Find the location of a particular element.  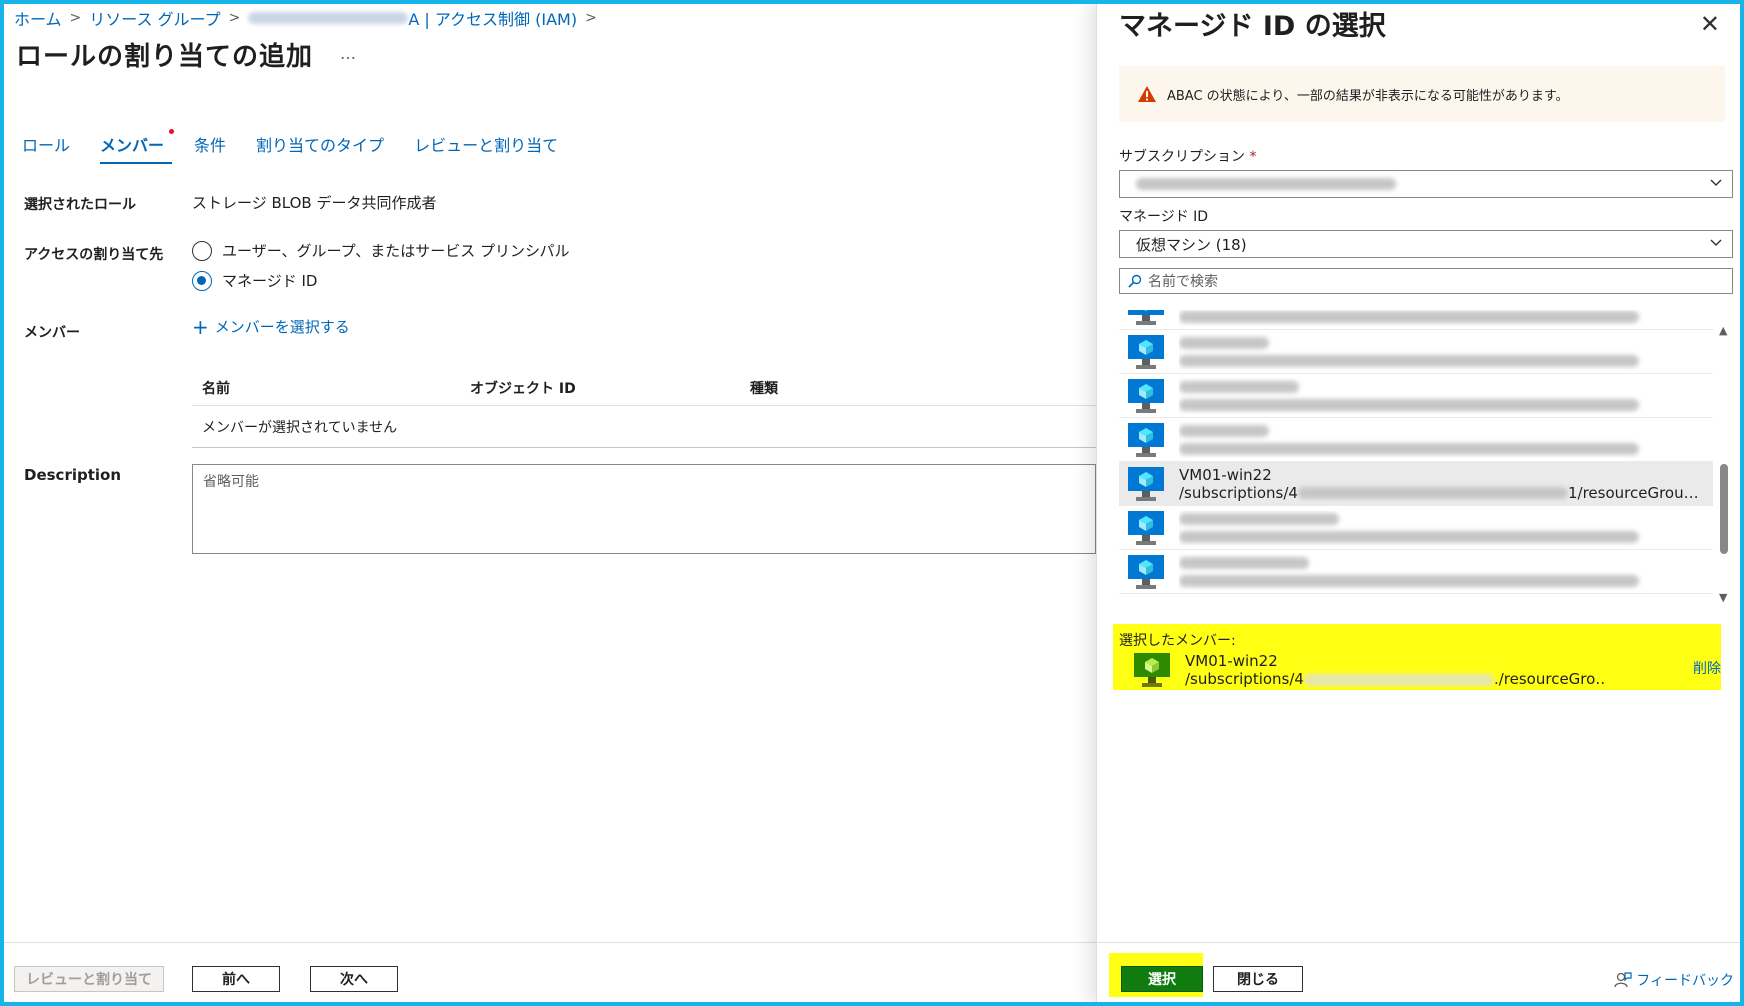

tab-conditions-label: 条件 is located at coordinates (210, 145).